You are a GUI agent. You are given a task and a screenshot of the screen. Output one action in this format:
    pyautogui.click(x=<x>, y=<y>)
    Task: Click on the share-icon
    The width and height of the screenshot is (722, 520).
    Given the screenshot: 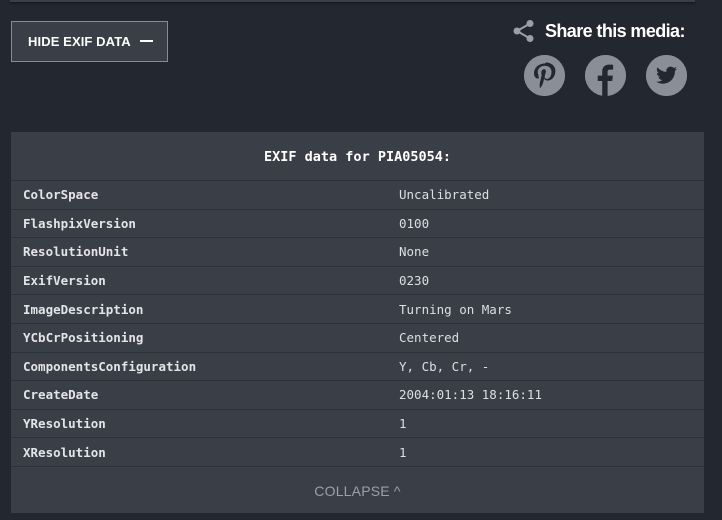 What is the action you would take?
    pyautogui.click(x=523, y=31)
    